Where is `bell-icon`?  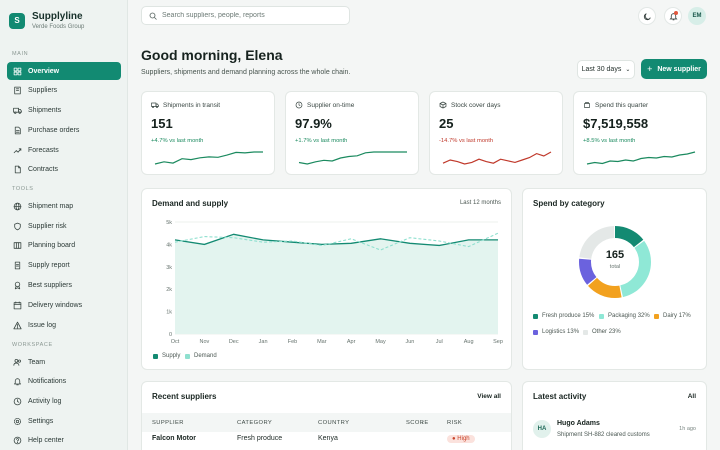 bell-icon is located at coordinates (17, 381).